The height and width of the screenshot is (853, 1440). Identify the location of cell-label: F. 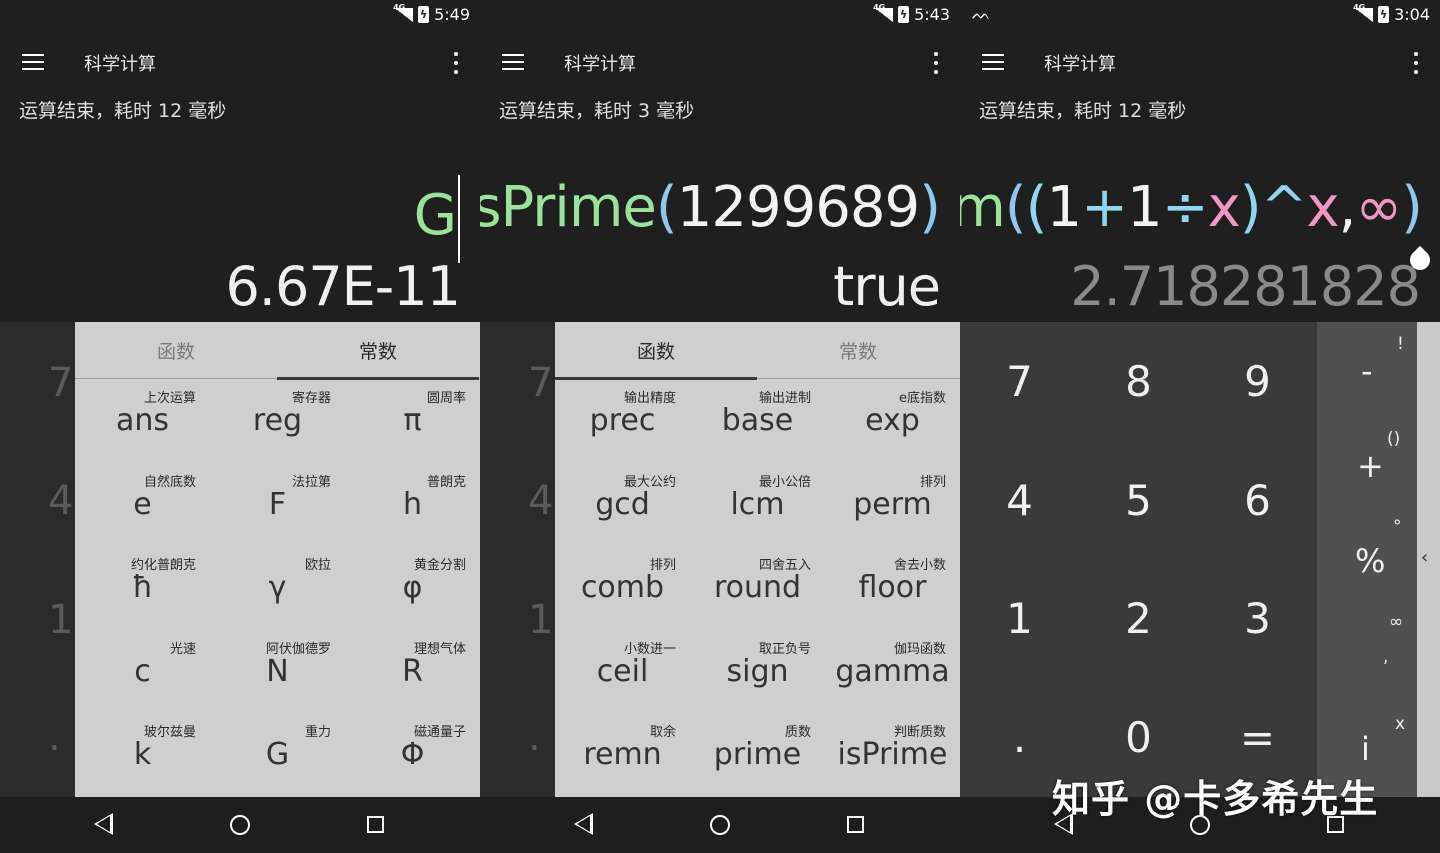
(277, 504).